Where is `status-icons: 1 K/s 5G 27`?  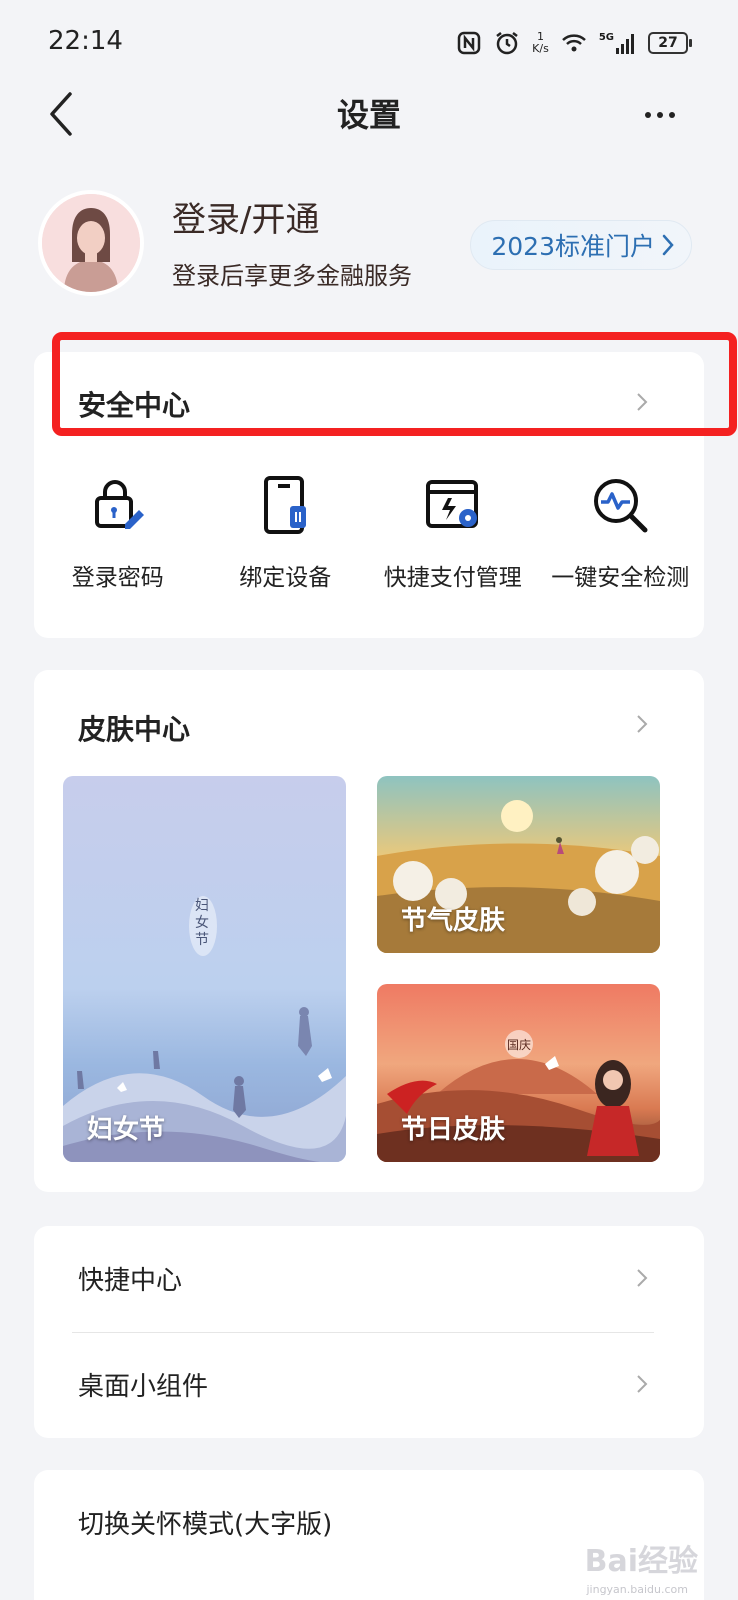
status-icons: 1 K/s 5G 27 is located at coordinates (574, 43).